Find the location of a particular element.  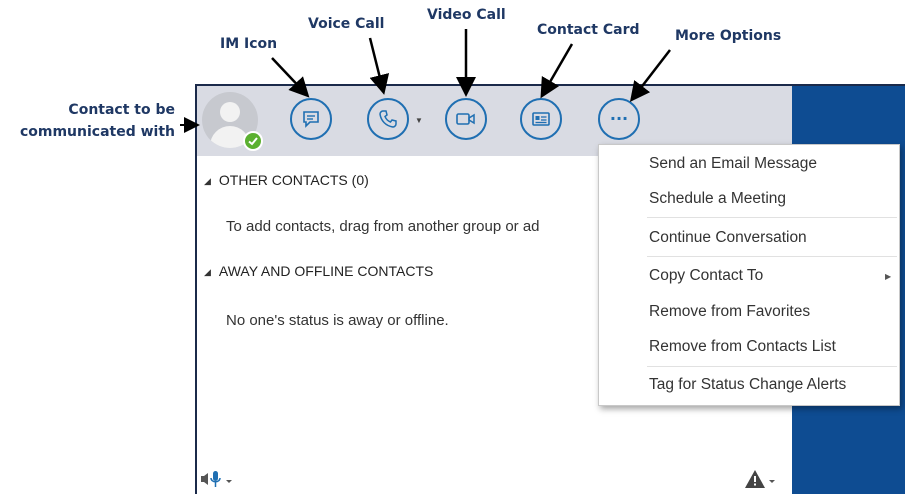

warning-icon is located at coordinates (761, 479).